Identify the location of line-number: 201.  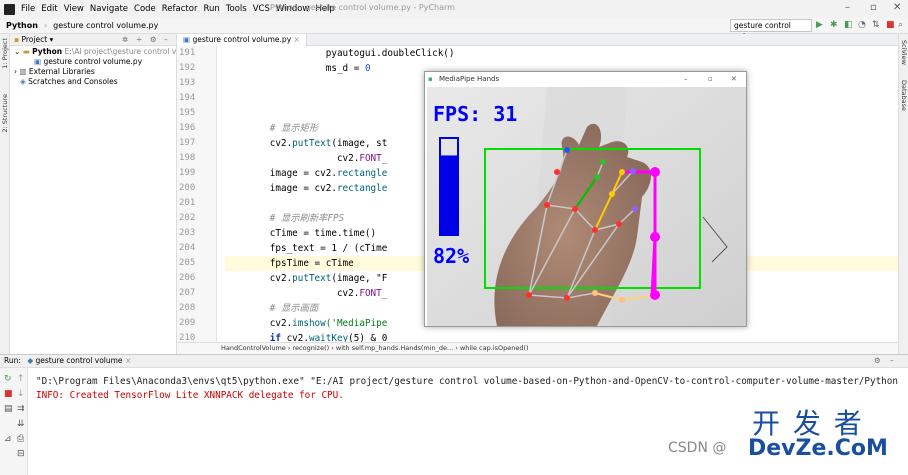
(187, 203).